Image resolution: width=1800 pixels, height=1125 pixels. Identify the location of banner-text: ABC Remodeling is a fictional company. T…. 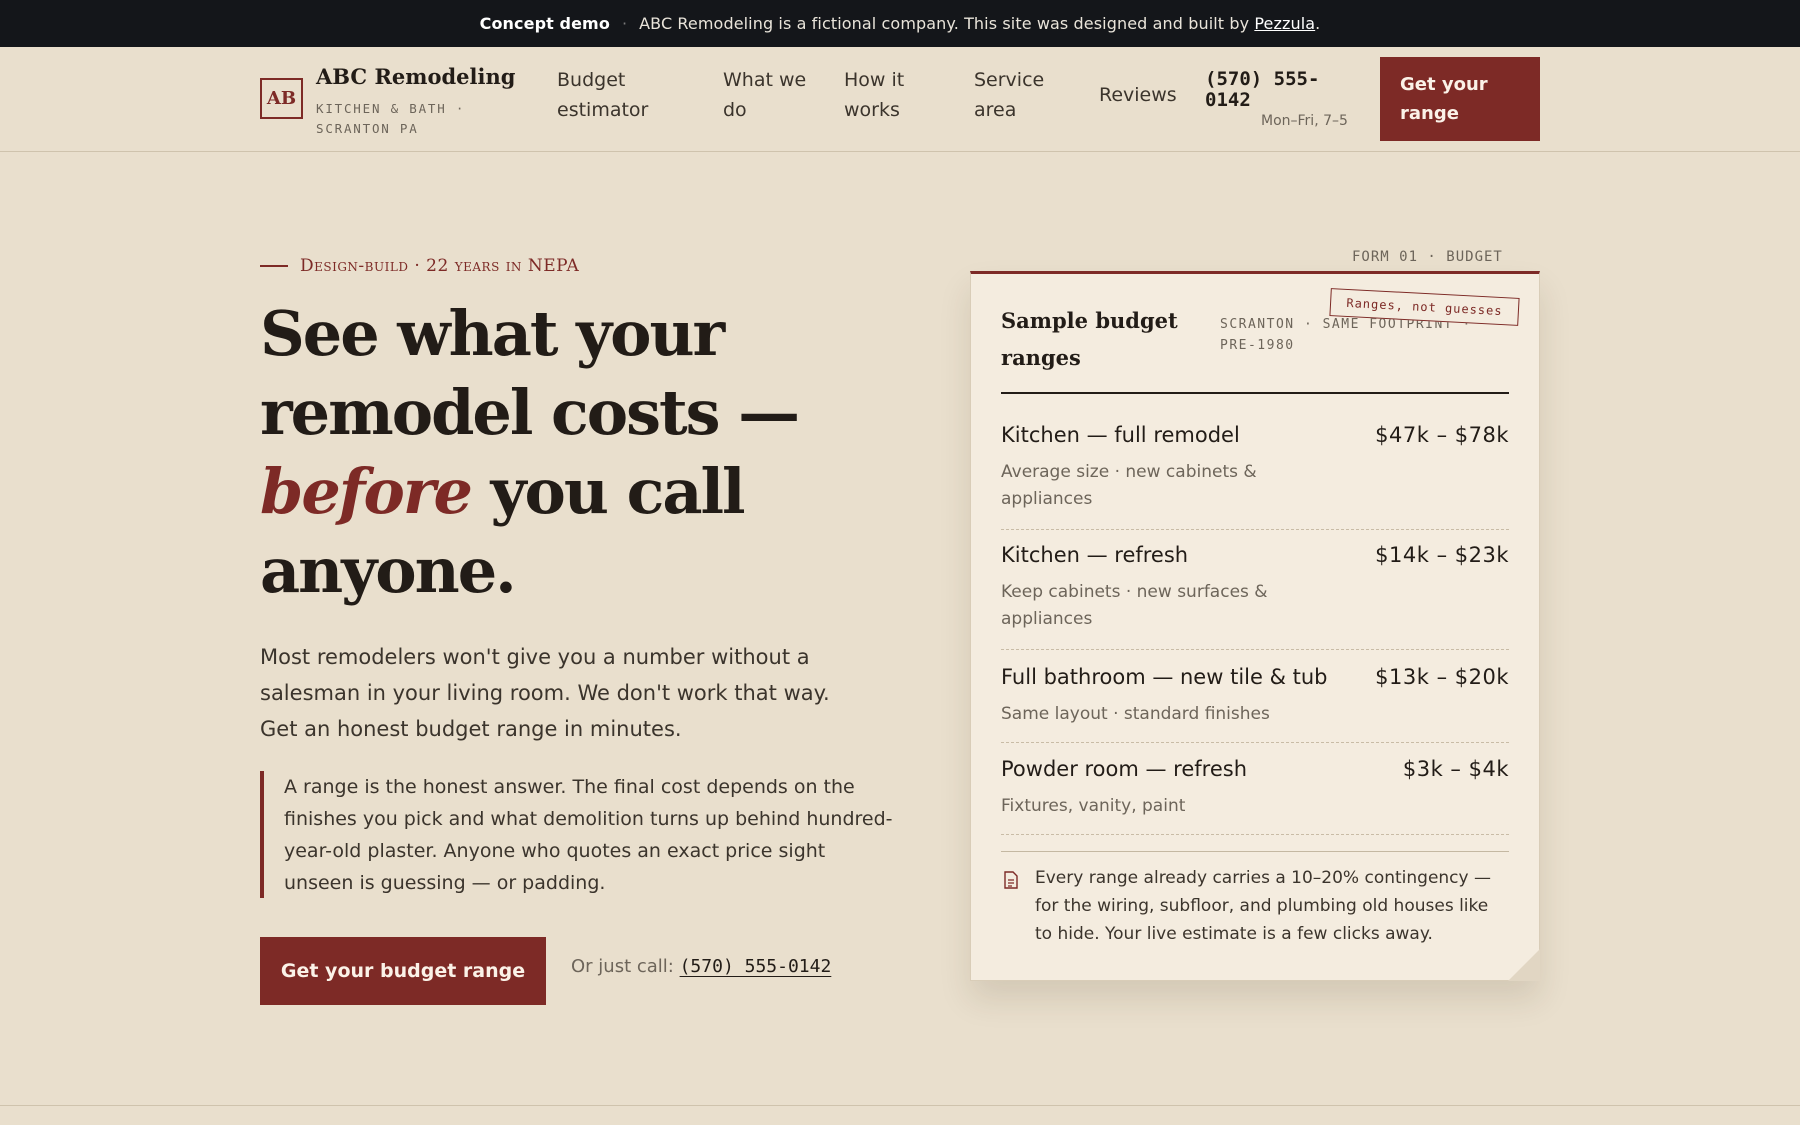
(944, 23).